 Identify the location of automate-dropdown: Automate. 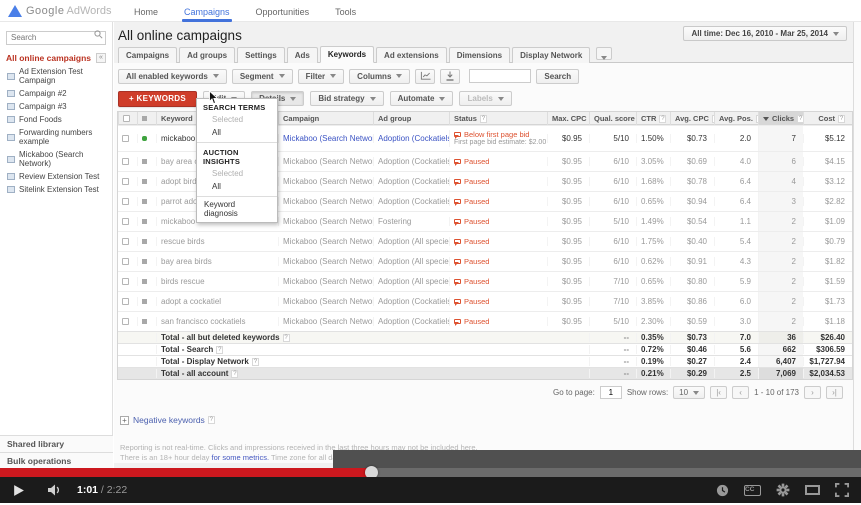
(421, 98).